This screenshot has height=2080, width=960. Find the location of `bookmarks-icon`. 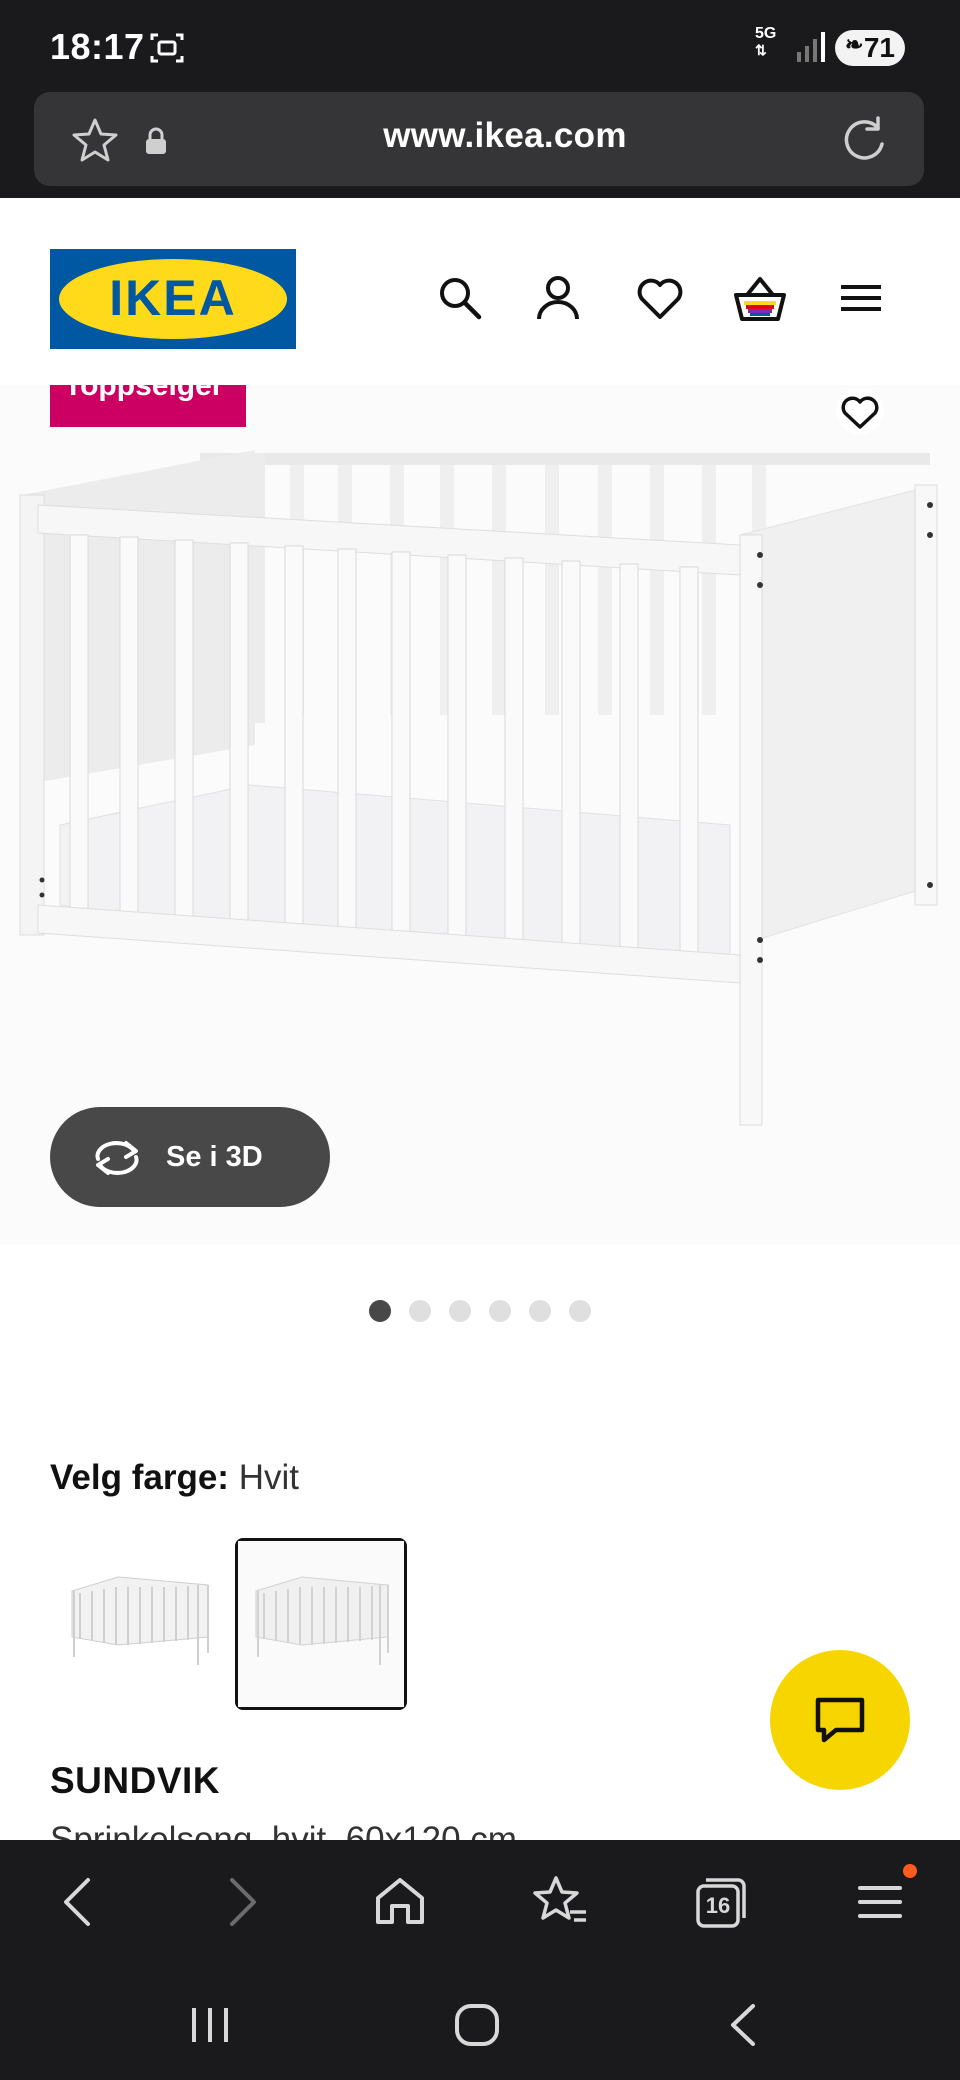

bookmarks-icon is located at coordinates (560, 1902).